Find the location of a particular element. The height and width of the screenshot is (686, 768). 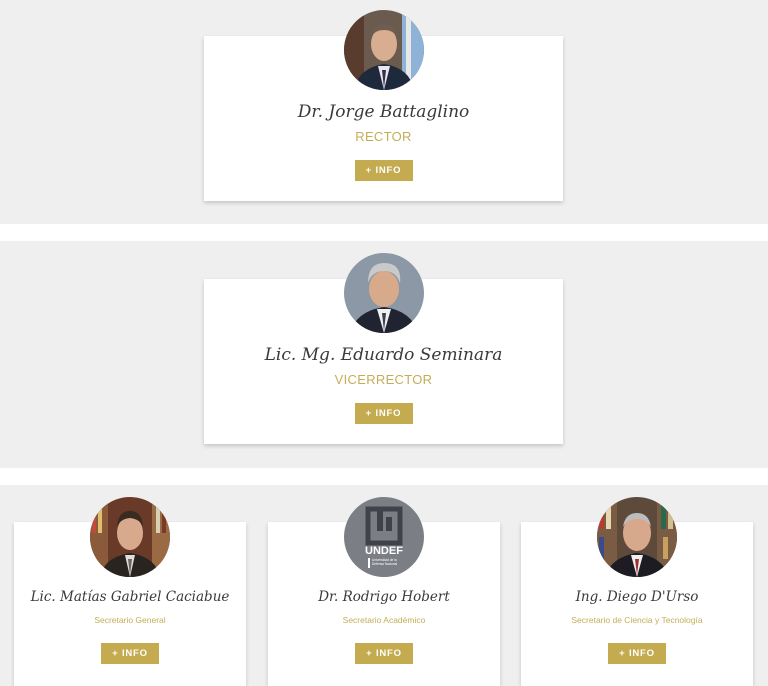

authority-name: Lic. Matías Gabriel Caciabue is located at coordinates (130, 597).